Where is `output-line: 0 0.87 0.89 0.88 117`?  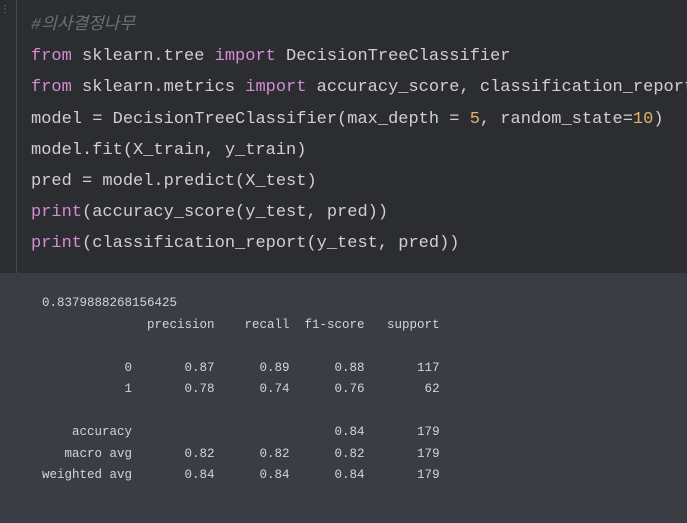
output-line: 0 0.87 0.89 0.88 117 is located at coordinates (241, 367).